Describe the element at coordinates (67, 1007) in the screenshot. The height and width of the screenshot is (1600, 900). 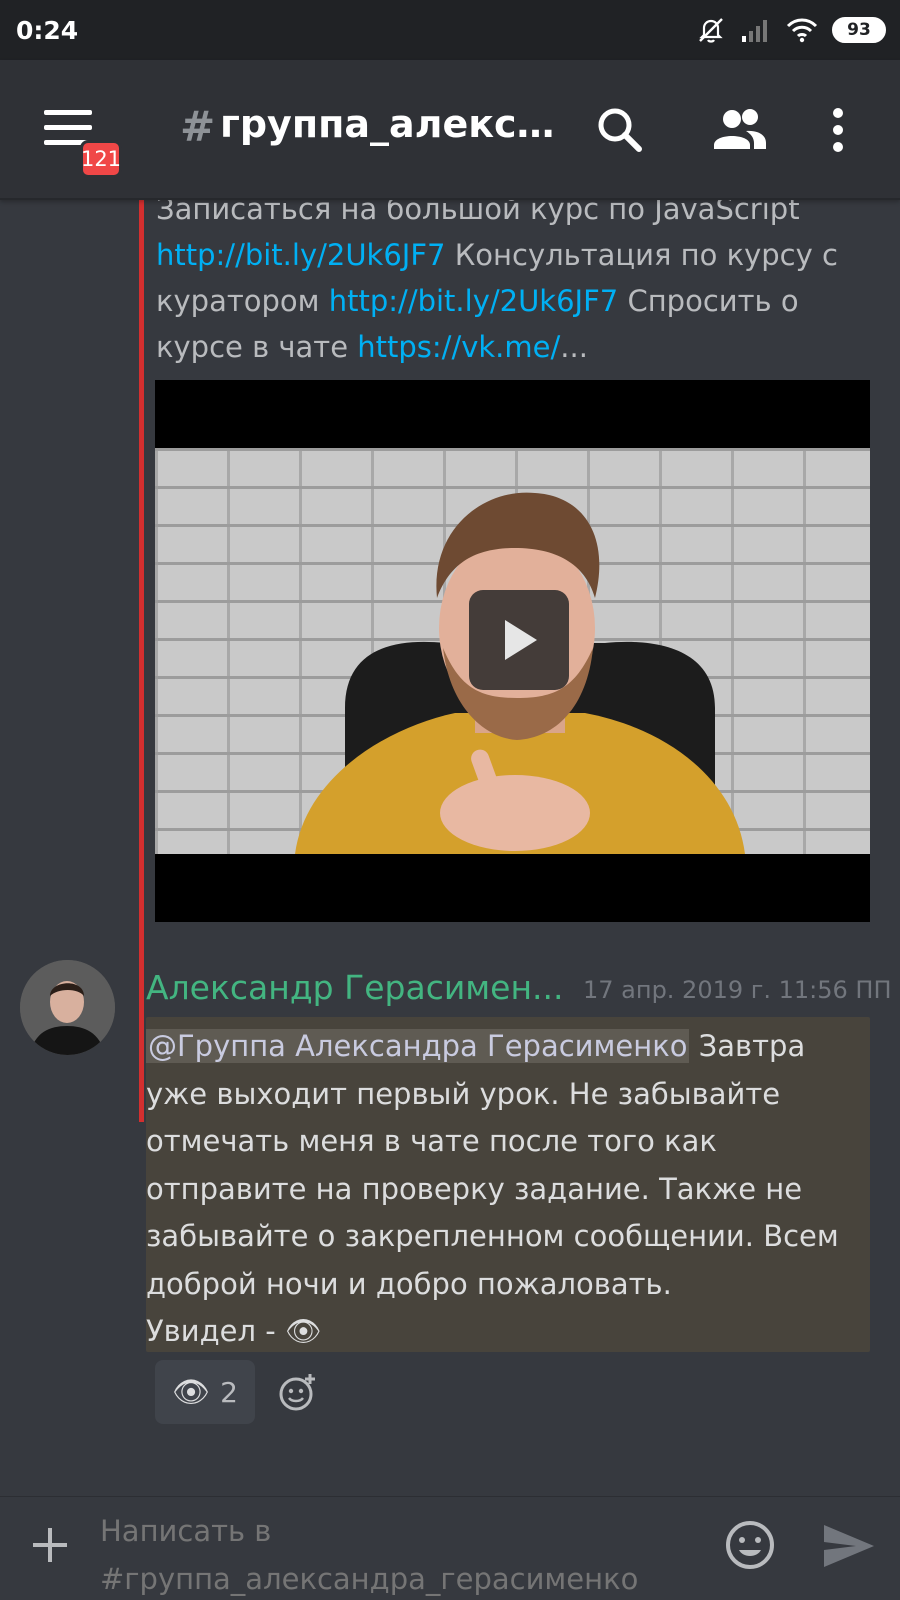
I see `avatar` at that location.